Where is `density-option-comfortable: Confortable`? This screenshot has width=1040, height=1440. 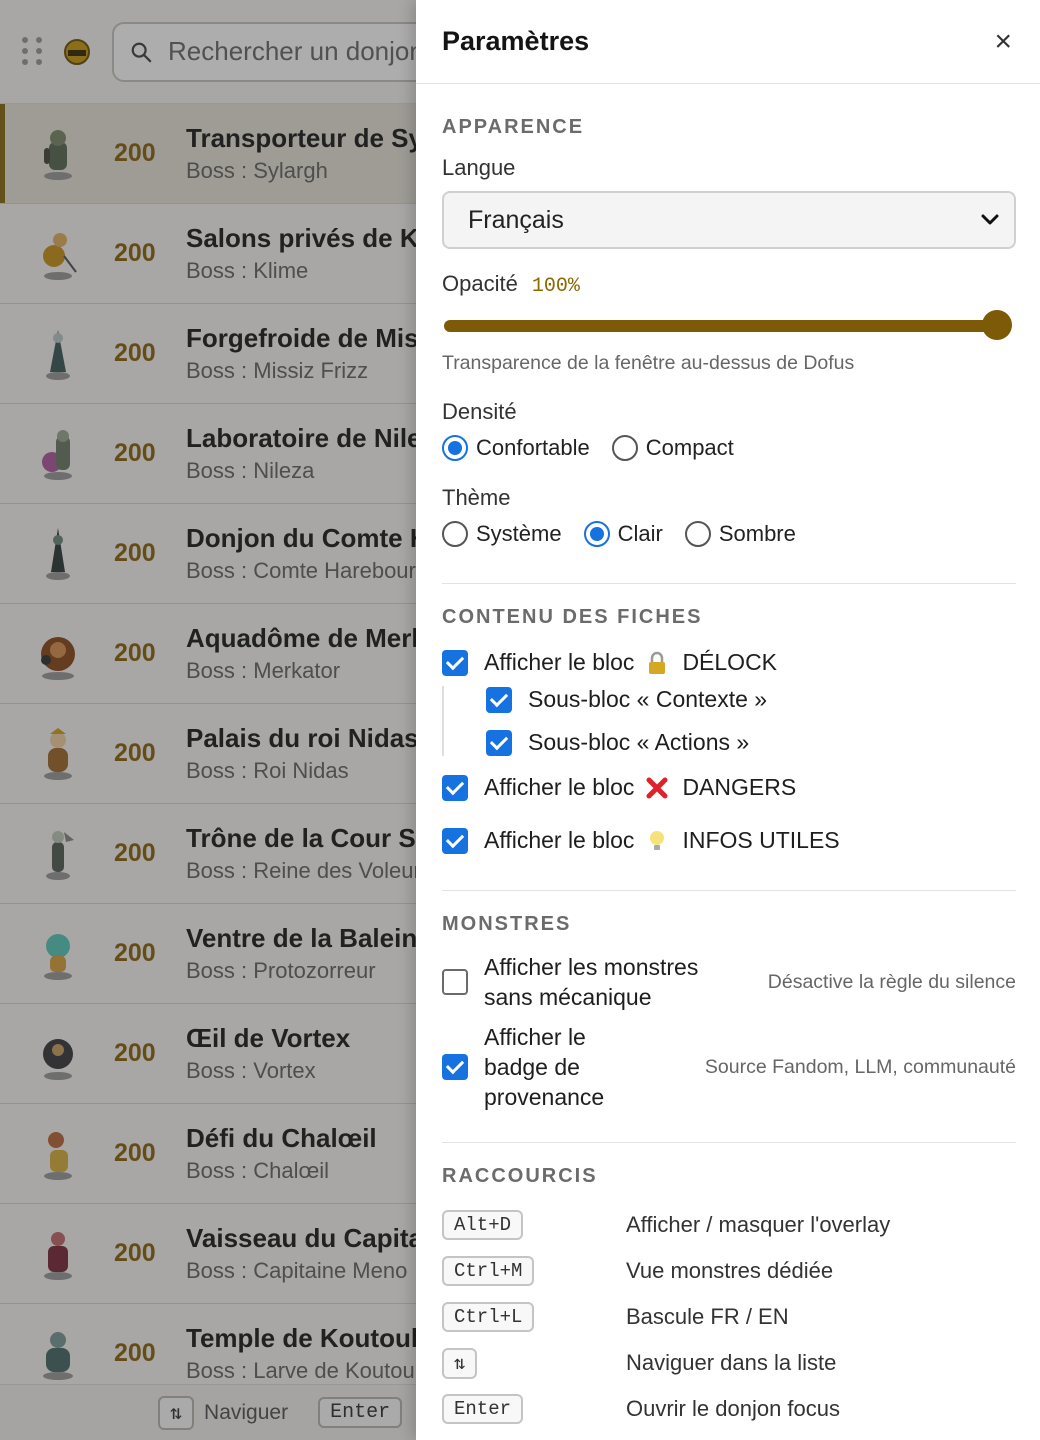 density-option-comfortable: Confortable is located at coordinates (516, 448).